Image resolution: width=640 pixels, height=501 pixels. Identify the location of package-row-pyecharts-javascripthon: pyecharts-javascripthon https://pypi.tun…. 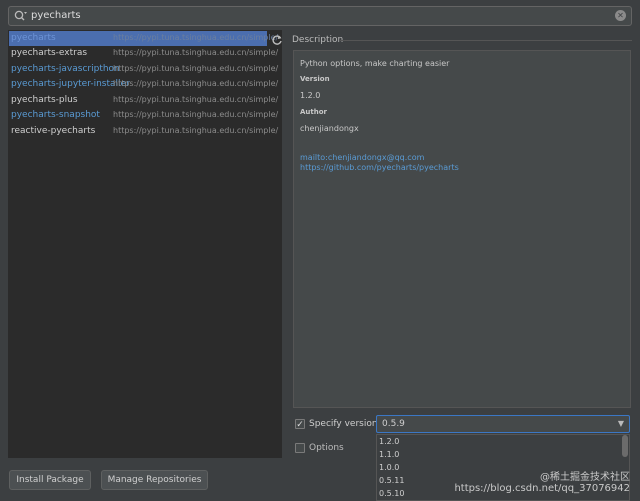
(143, 69).